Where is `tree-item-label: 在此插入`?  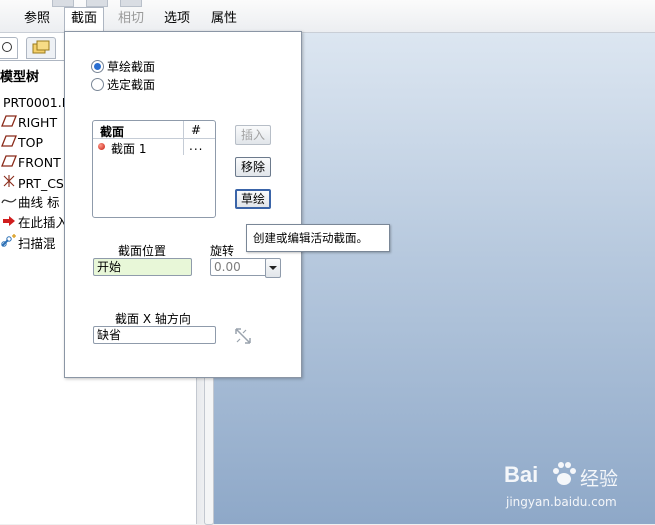 tree-item-label: 在此插入 is located at coordinates (43, 222).